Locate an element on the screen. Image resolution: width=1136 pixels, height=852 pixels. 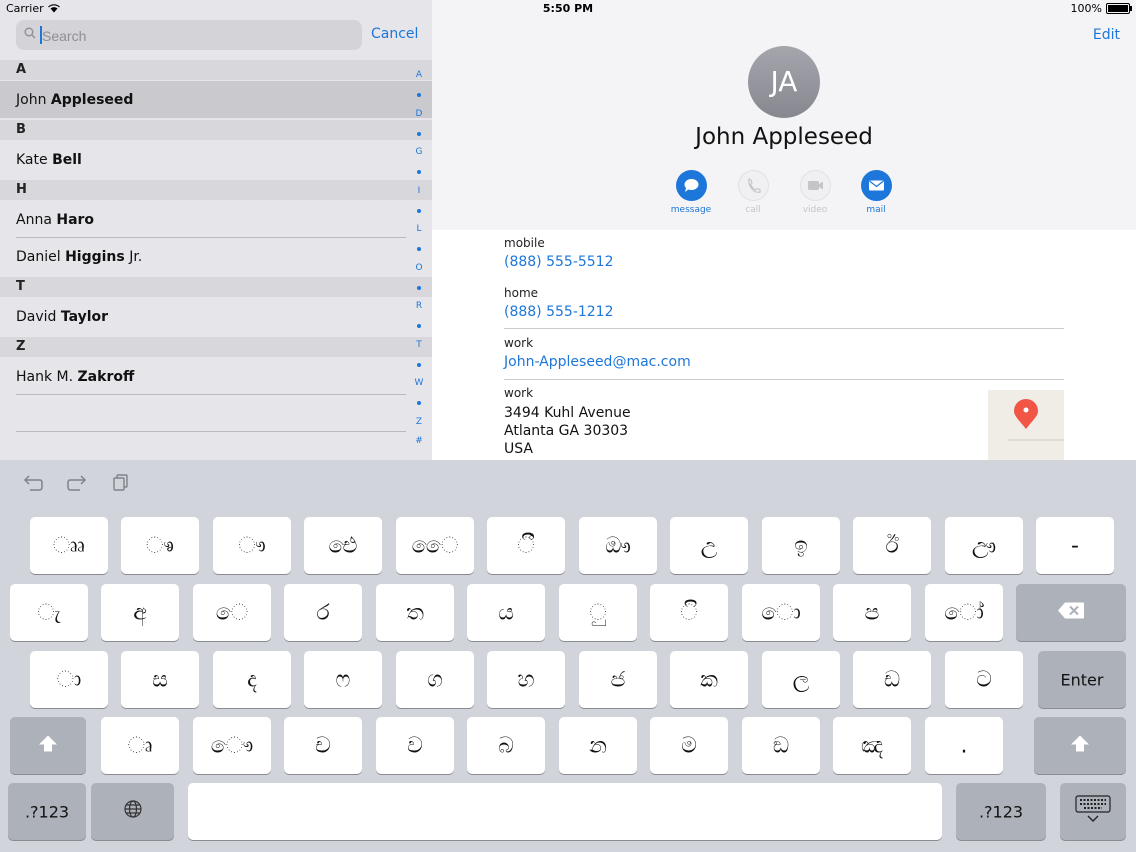
key-r1-7: ඖ is located at coordinates (618, 545).